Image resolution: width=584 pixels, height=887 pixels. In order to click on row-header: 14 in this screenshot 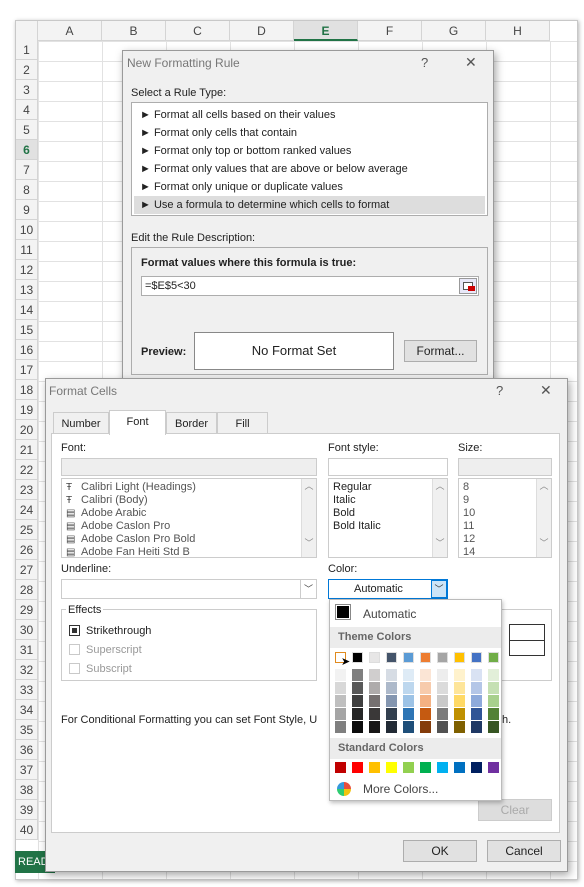, I will do `click(27, 310)`.